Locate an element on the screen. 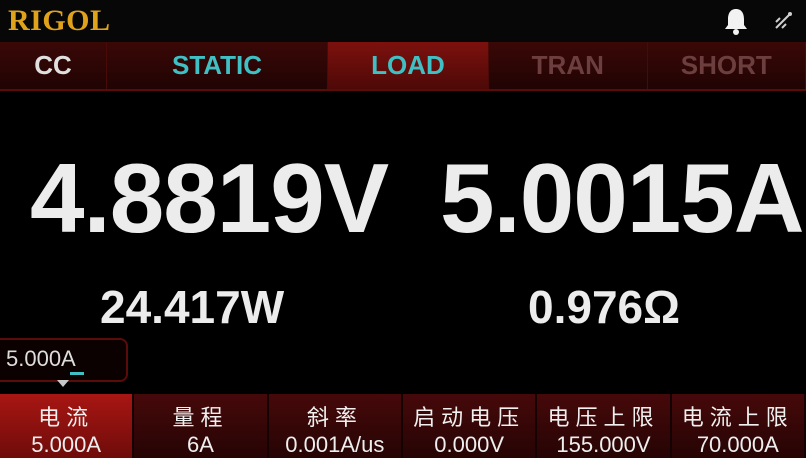 Image resolution: width=806 pixels, height=458 pixels. voltage-reading: 4.8819V is located at coordinates (209, 198).